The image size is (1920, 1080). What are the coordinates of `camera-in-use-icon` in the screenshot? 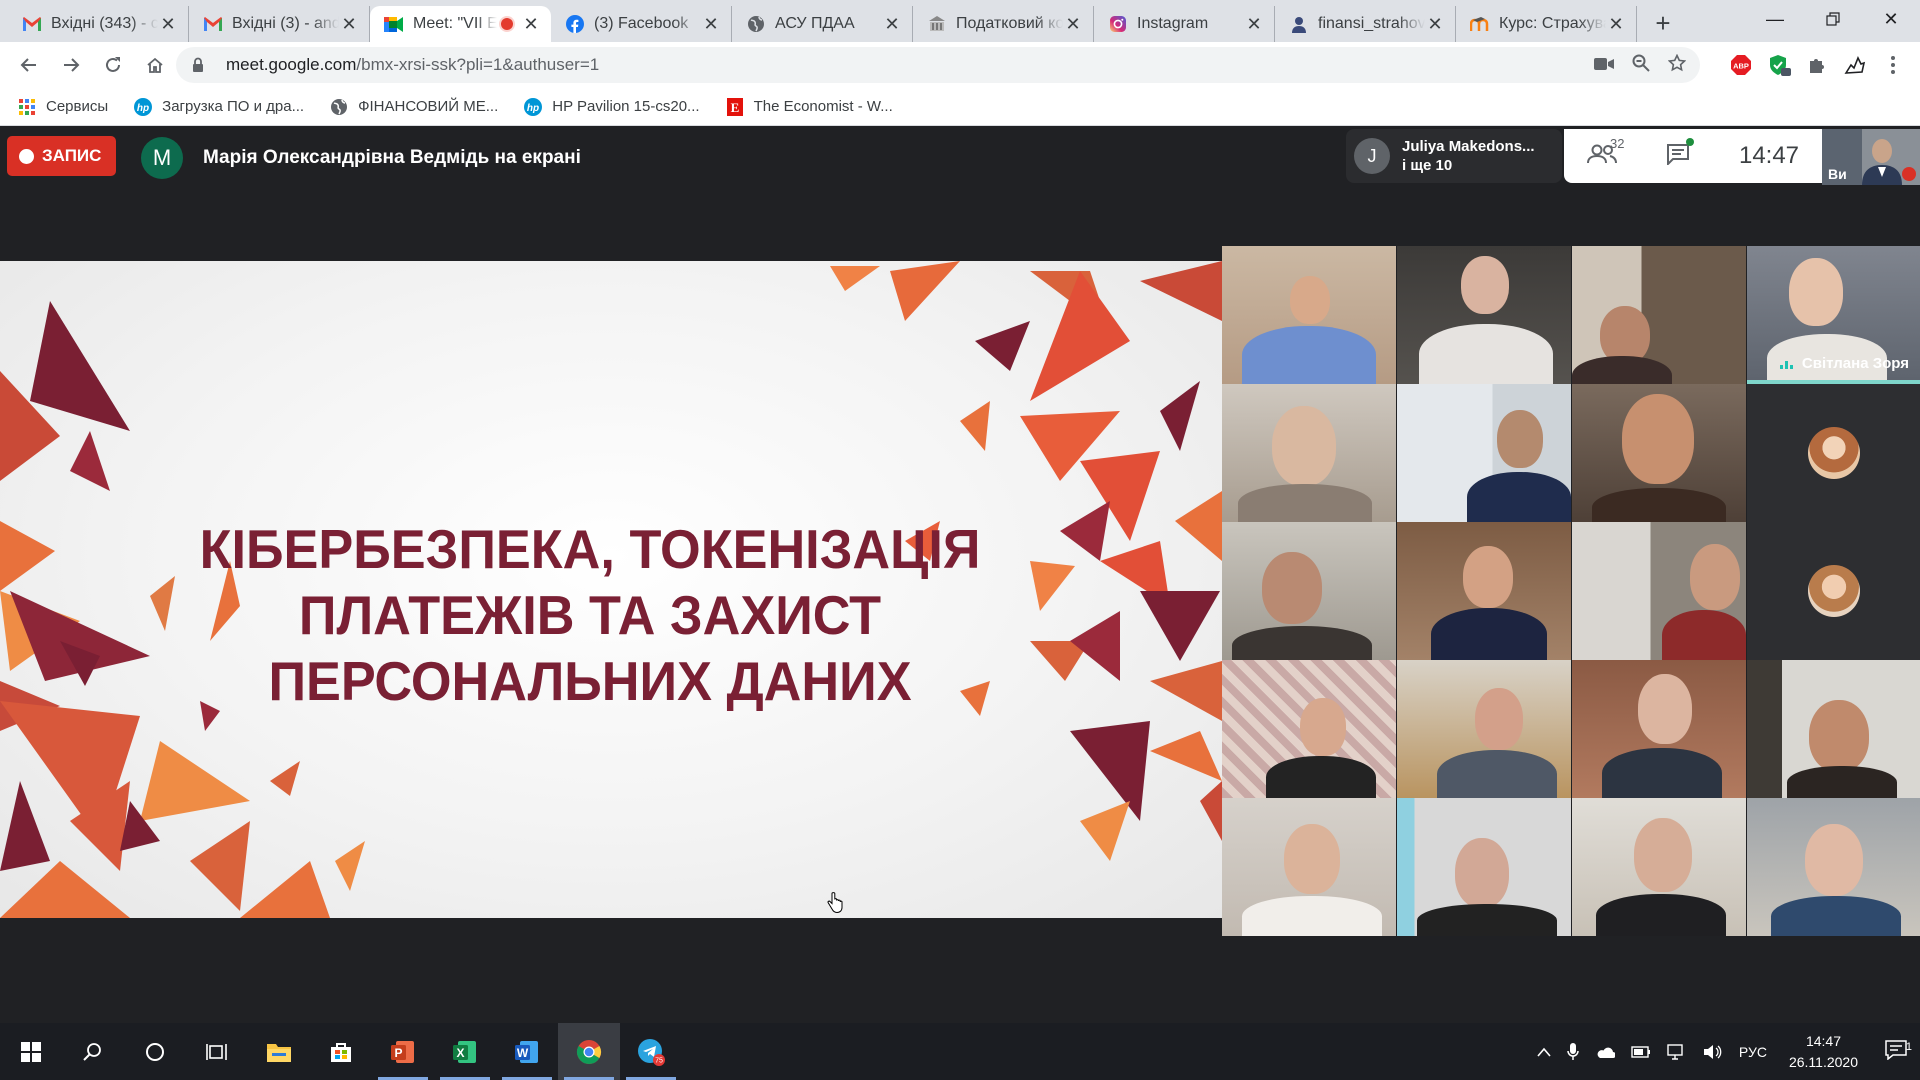 It's located at (1604, 65).